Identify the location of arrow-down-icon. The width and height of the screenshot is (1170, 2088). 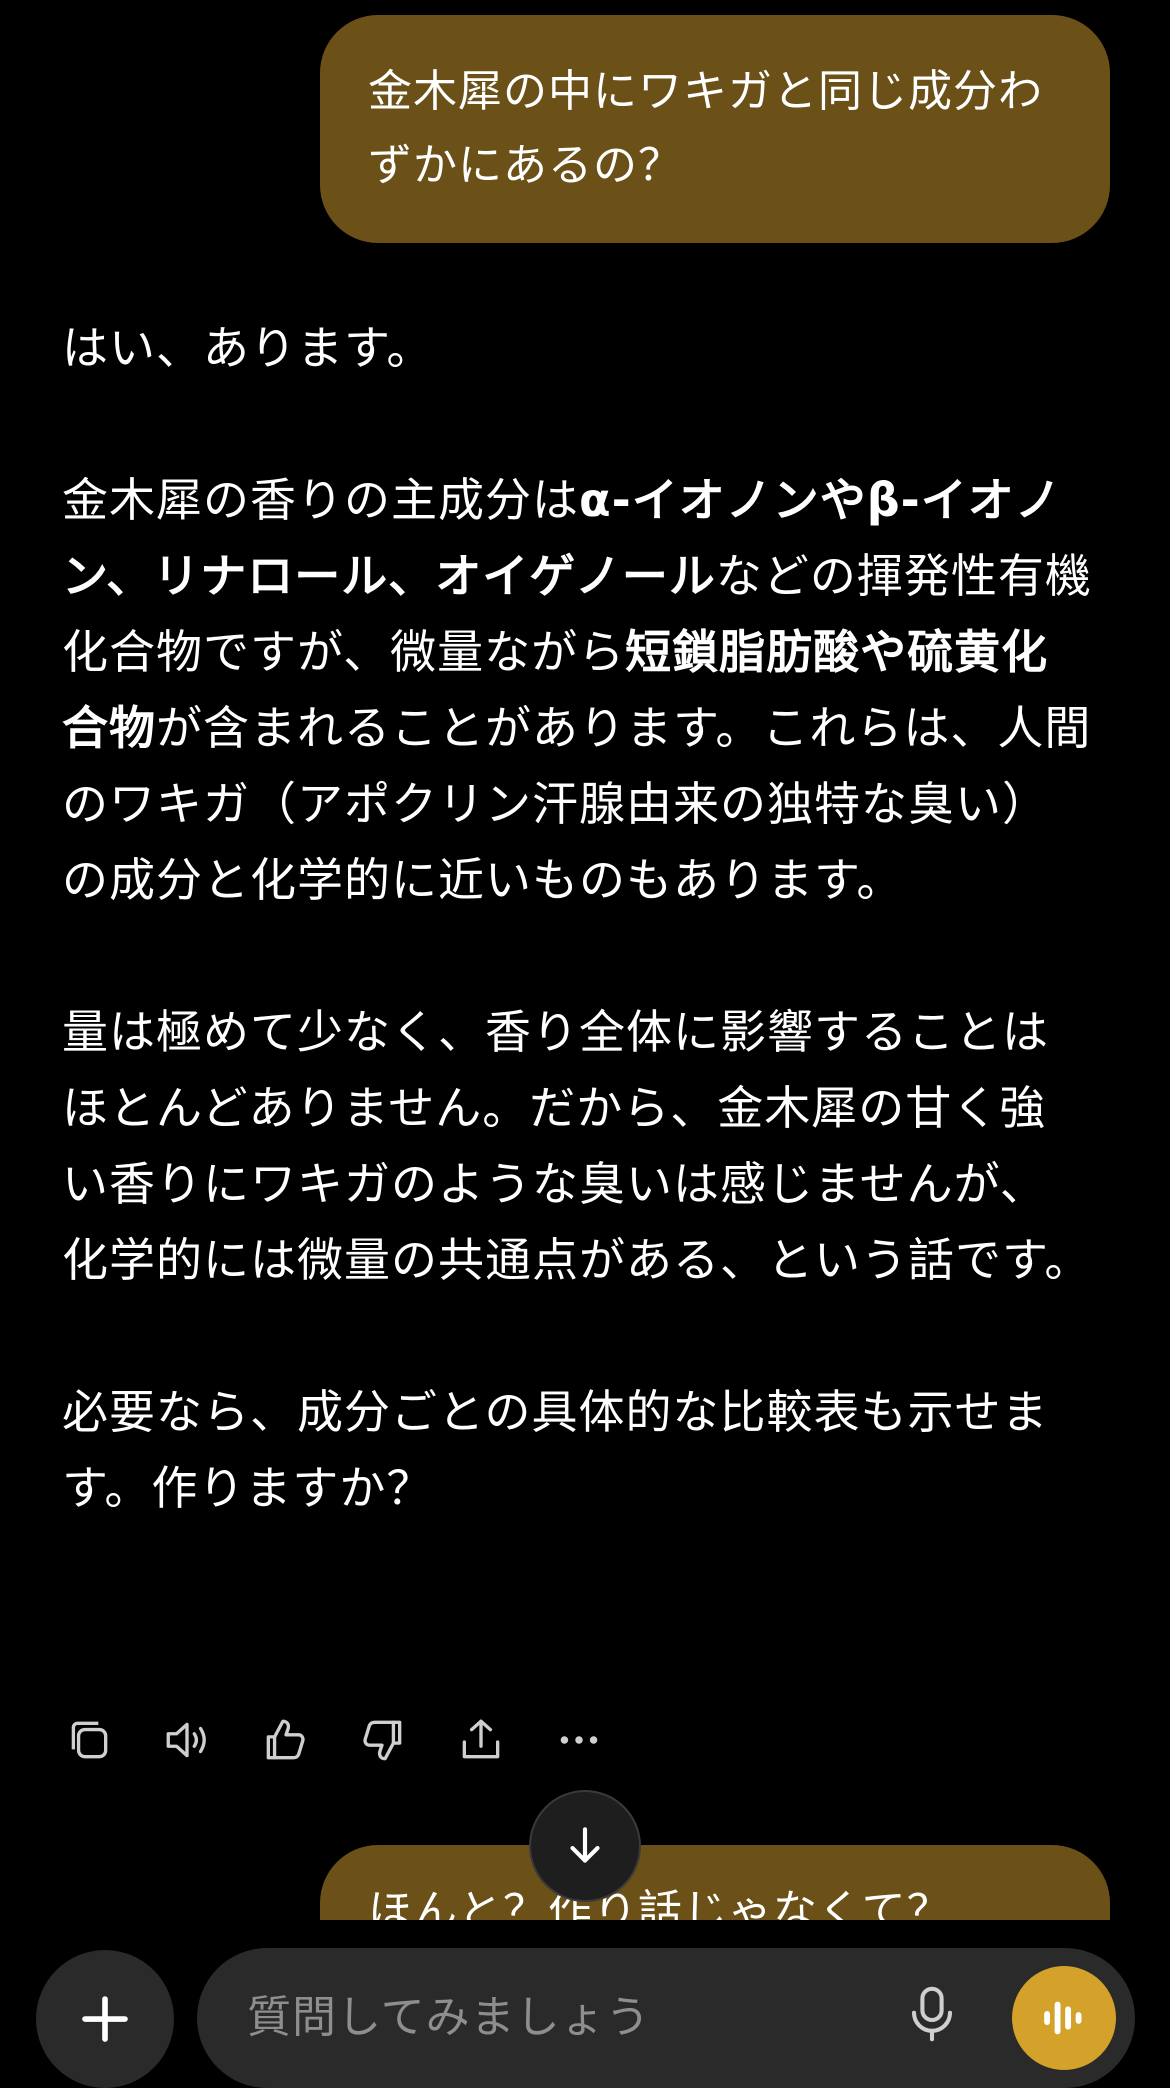
(585, 1845).